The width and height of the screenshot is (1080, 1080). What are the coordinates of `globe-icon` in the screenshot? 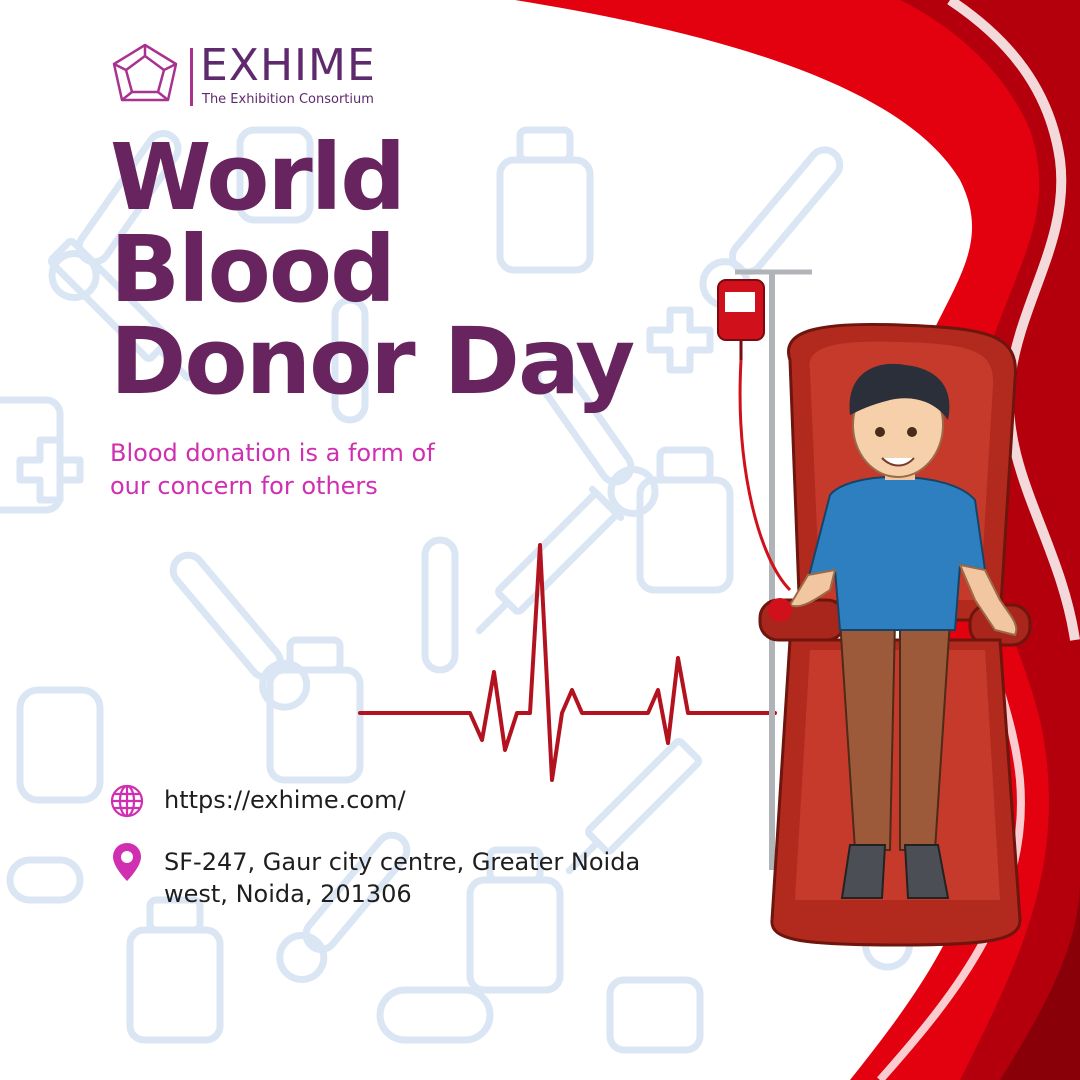 It's located at (127, 801).